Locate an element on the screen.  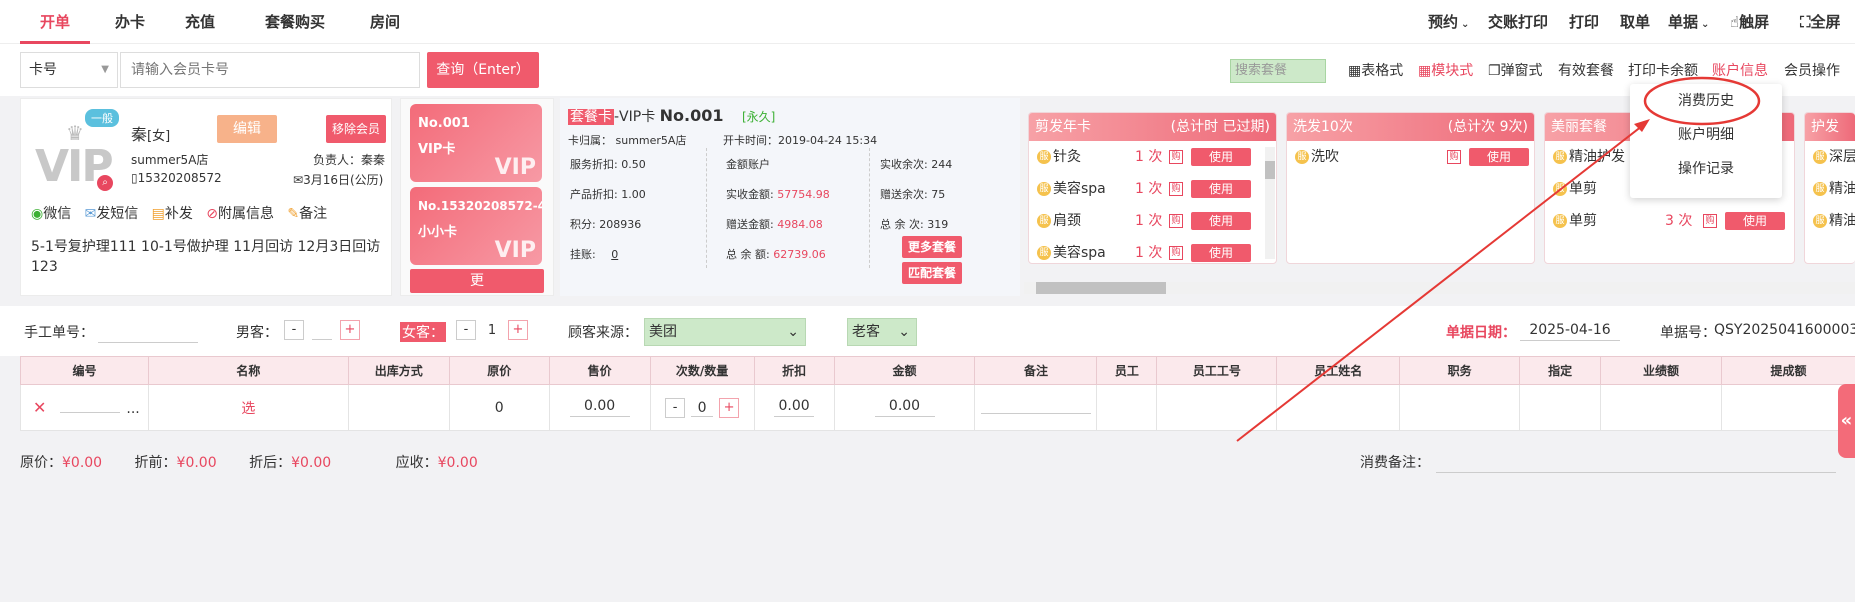
more-cards-button: 更 is located at coordinates (477, 281).